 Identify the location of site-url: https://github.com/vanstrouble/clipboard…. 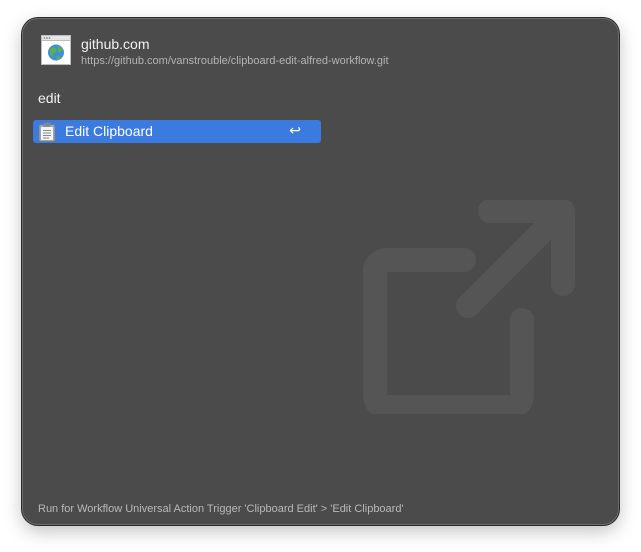
(235, 61).